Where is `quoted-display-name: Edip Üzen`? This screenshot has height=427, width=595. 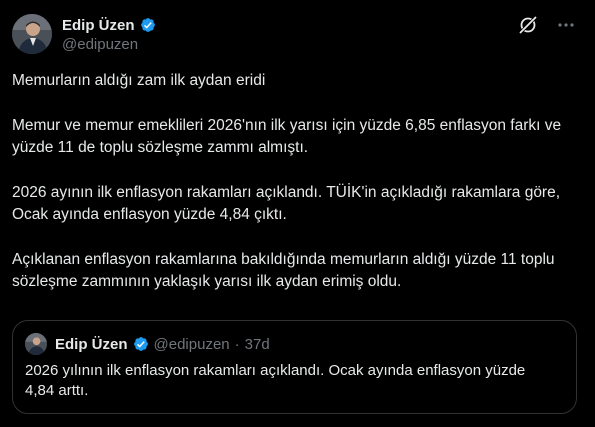
quoted-display-name: Edip Üzen is located at coordinates (91, 344).